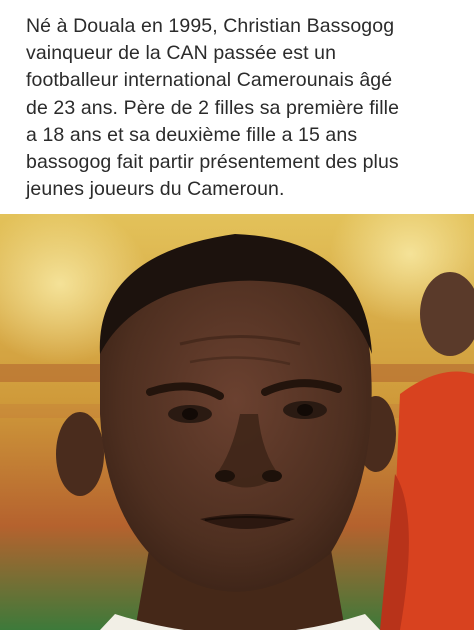 This screenshot has width=474, height=630. What do you see at coordinates (192, 134) in the screenshot?
I see `caption-line: a 18 ans et sa deuxième fille a 15 ans` at bounding box center [192, 134].